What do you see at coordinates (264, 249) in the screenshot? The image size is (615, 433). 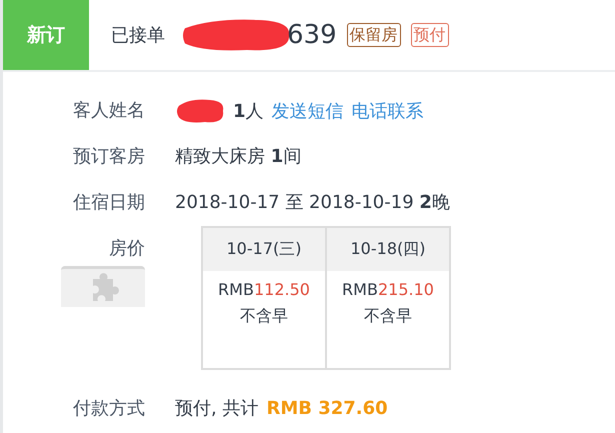 I see `date-header: 10-17(三)` at bounding box center [264, 249].